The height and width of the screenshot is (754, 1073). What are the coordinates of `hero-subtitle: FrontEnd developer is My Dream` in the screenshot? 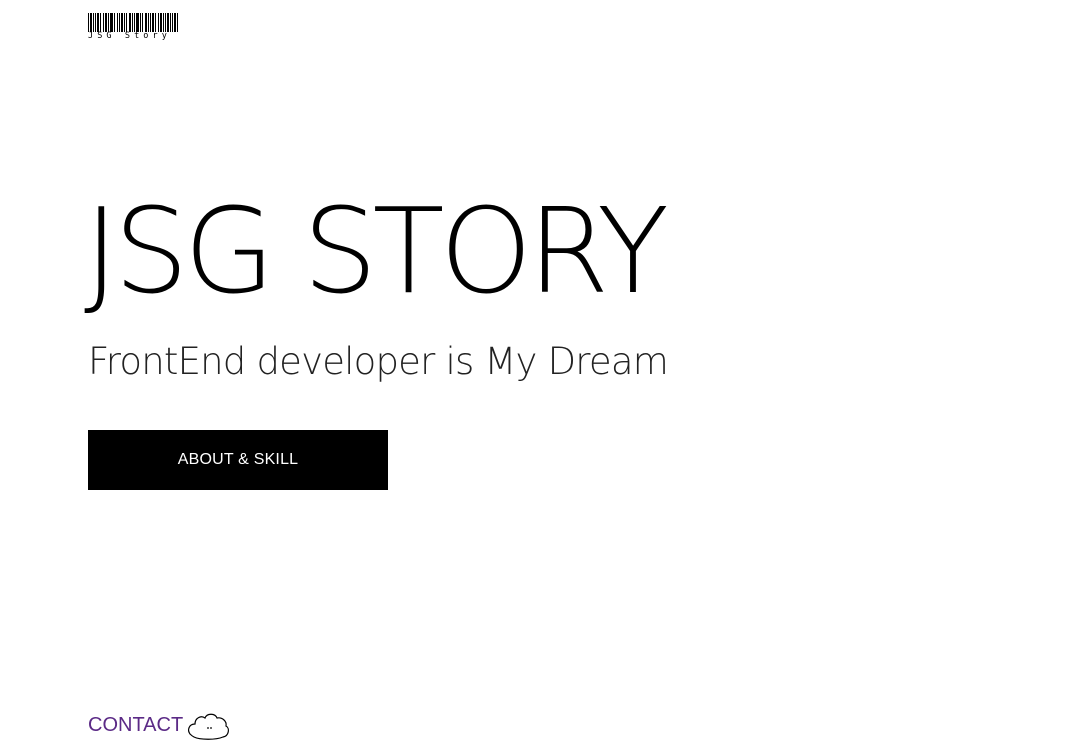 It's located at (378, 361).